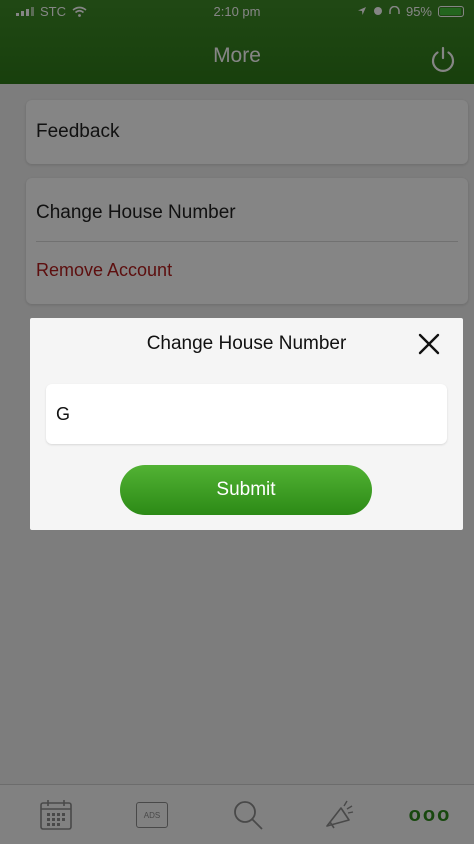  What do you see at coordinates (246, 343) in the screenshot?
I see `dialog-title: Change House Number` at bounding box center [246, 343].